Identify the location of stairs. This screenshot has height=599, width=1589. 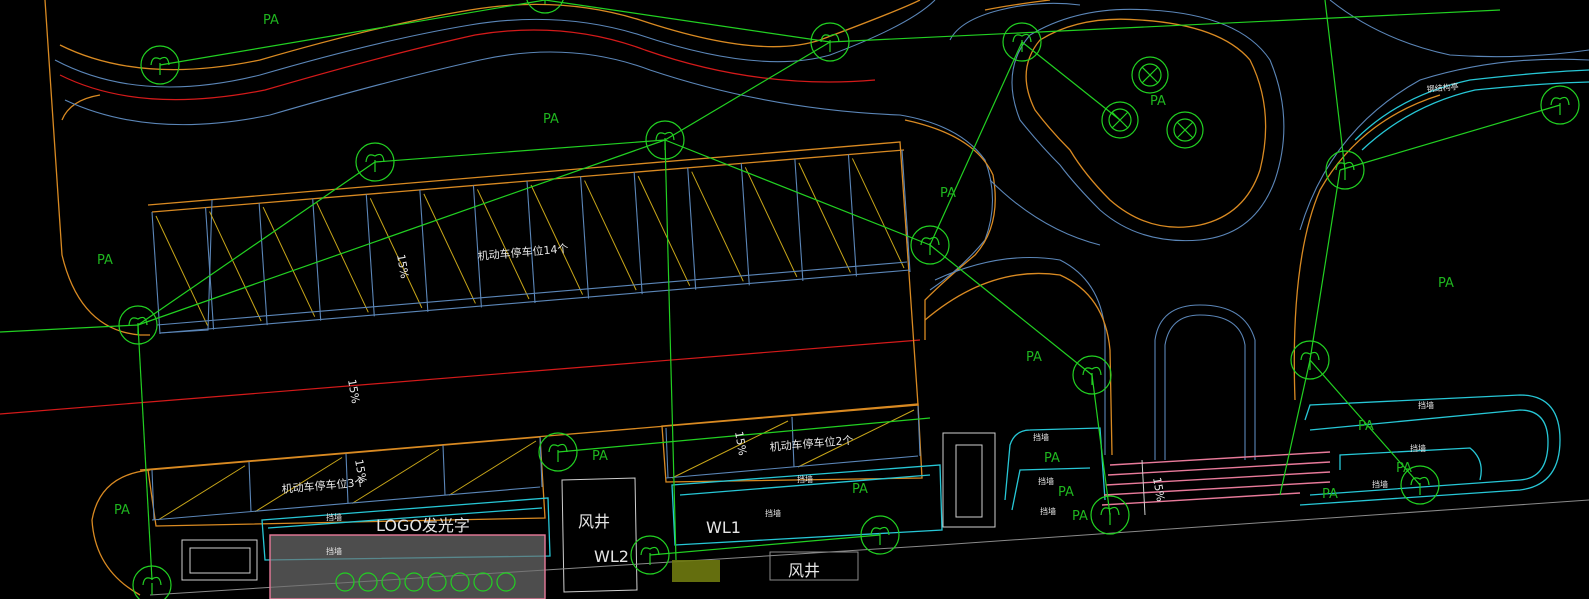
(1216, 483).